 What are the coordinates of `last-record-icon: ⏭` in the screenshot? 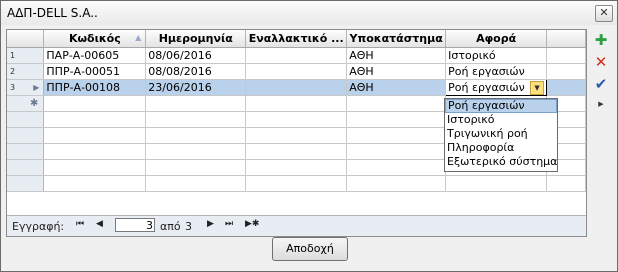 It's located at (229, 224).